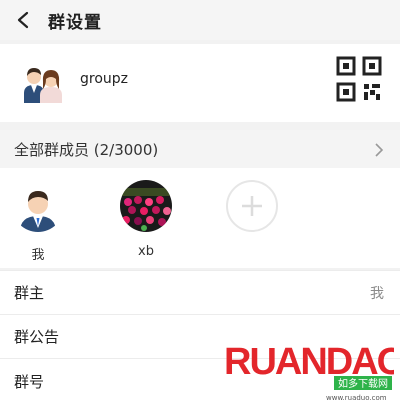 Image resolution: width=400 pixels, height=404 pixels. What do you see at coordinates (377, 293) in the screenshot?
I see `group-owner-value: 我` at bounding box center [377, 293].